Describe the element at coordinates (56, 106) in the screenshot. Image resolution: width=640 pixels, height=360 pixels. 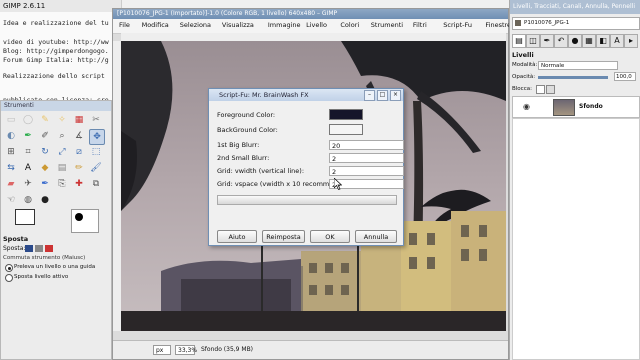
I see `toolbox-title: Strumenti` at that location.